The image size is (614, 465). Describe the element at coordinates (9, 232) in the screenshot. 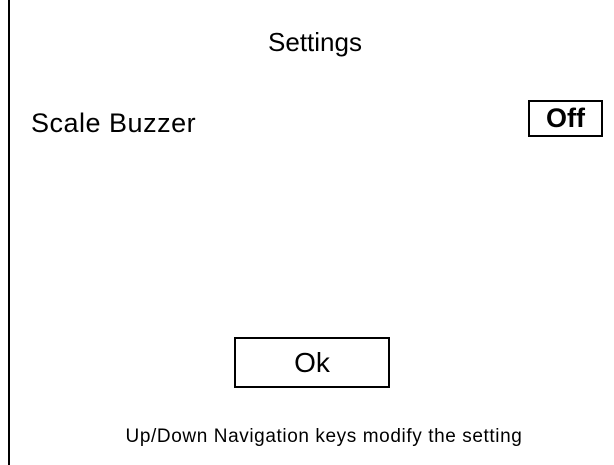

I see `screen-left-border` at that location.